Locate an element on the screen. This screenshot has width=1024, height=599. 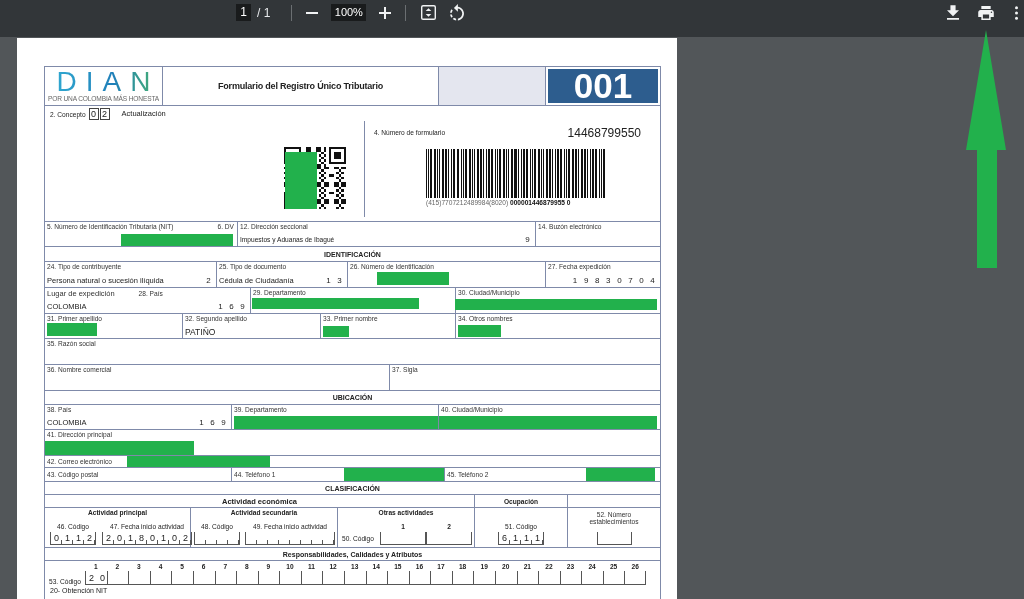
minus-icon is located at coordinates (312, 12).